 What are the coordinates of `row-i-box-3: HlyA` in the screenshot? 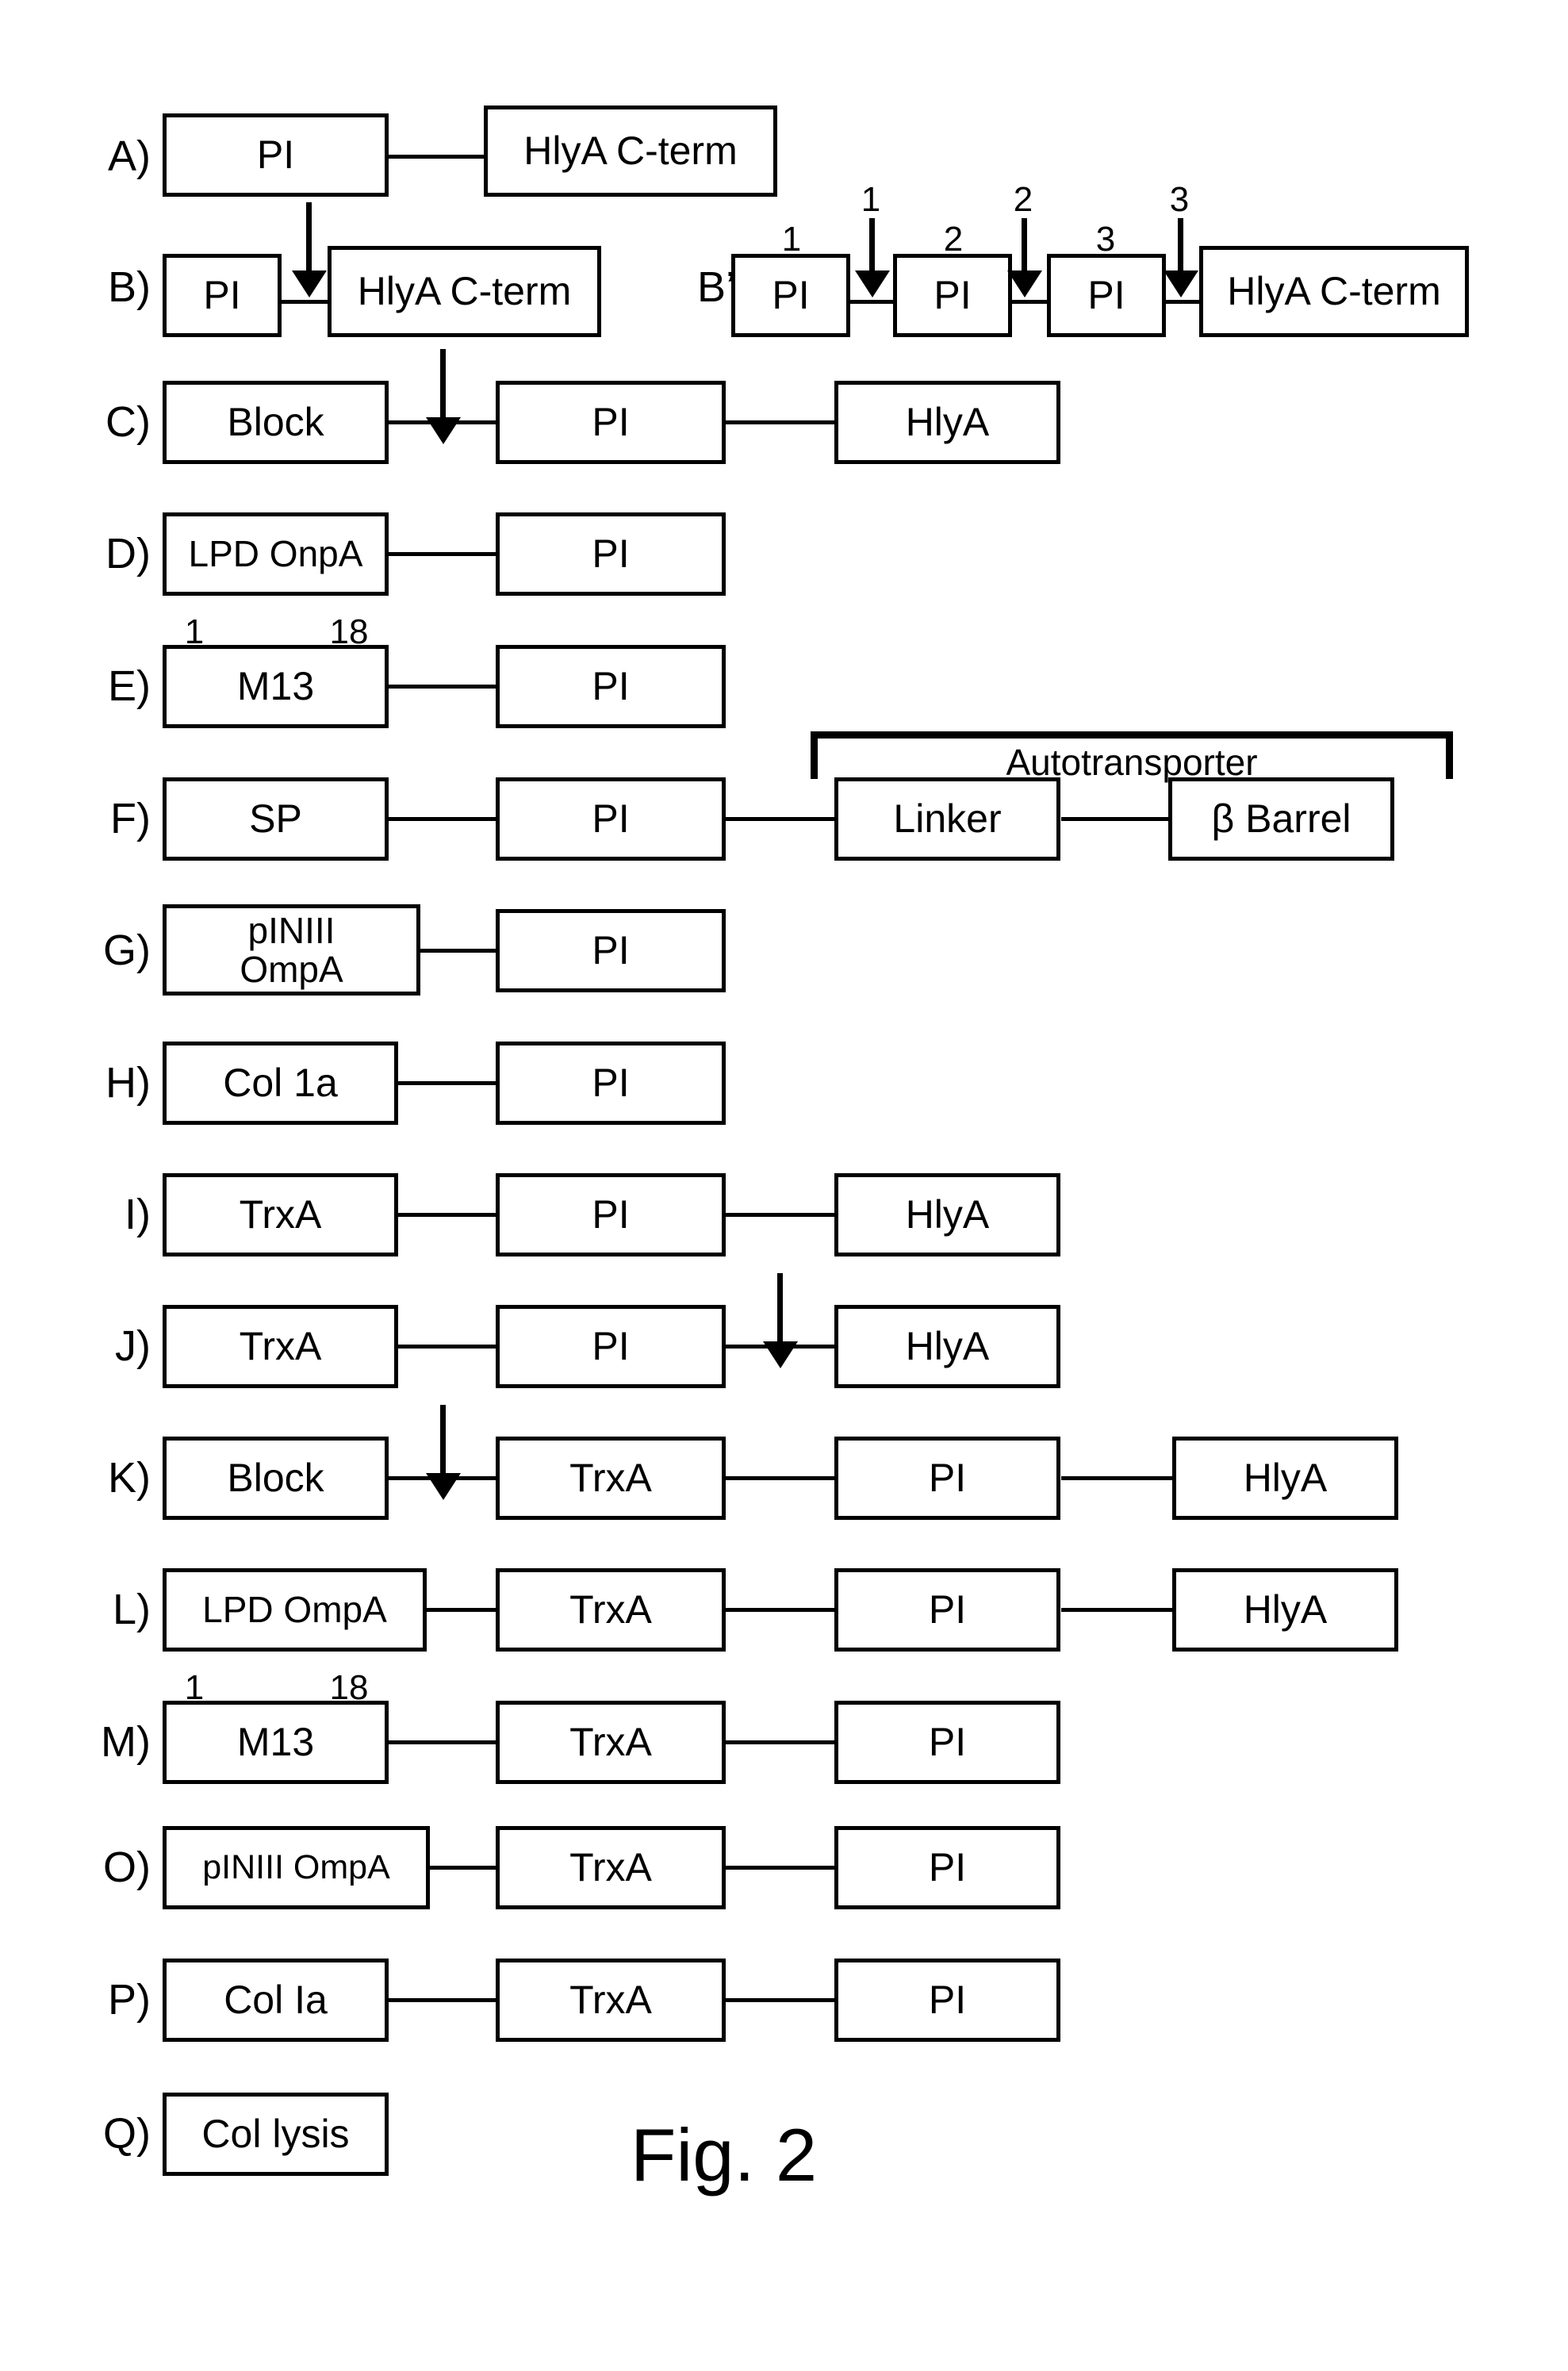 It's located at (947, 1214).